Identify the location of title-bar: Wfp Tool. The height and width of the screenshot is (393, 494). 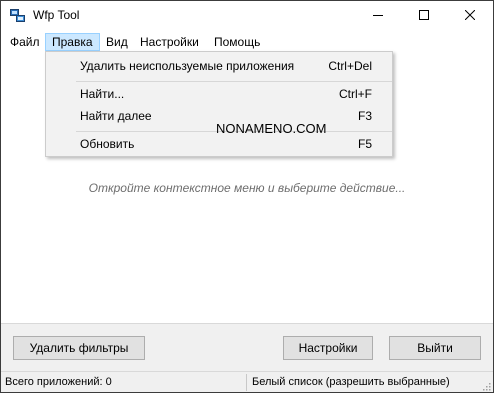
(247, 16).